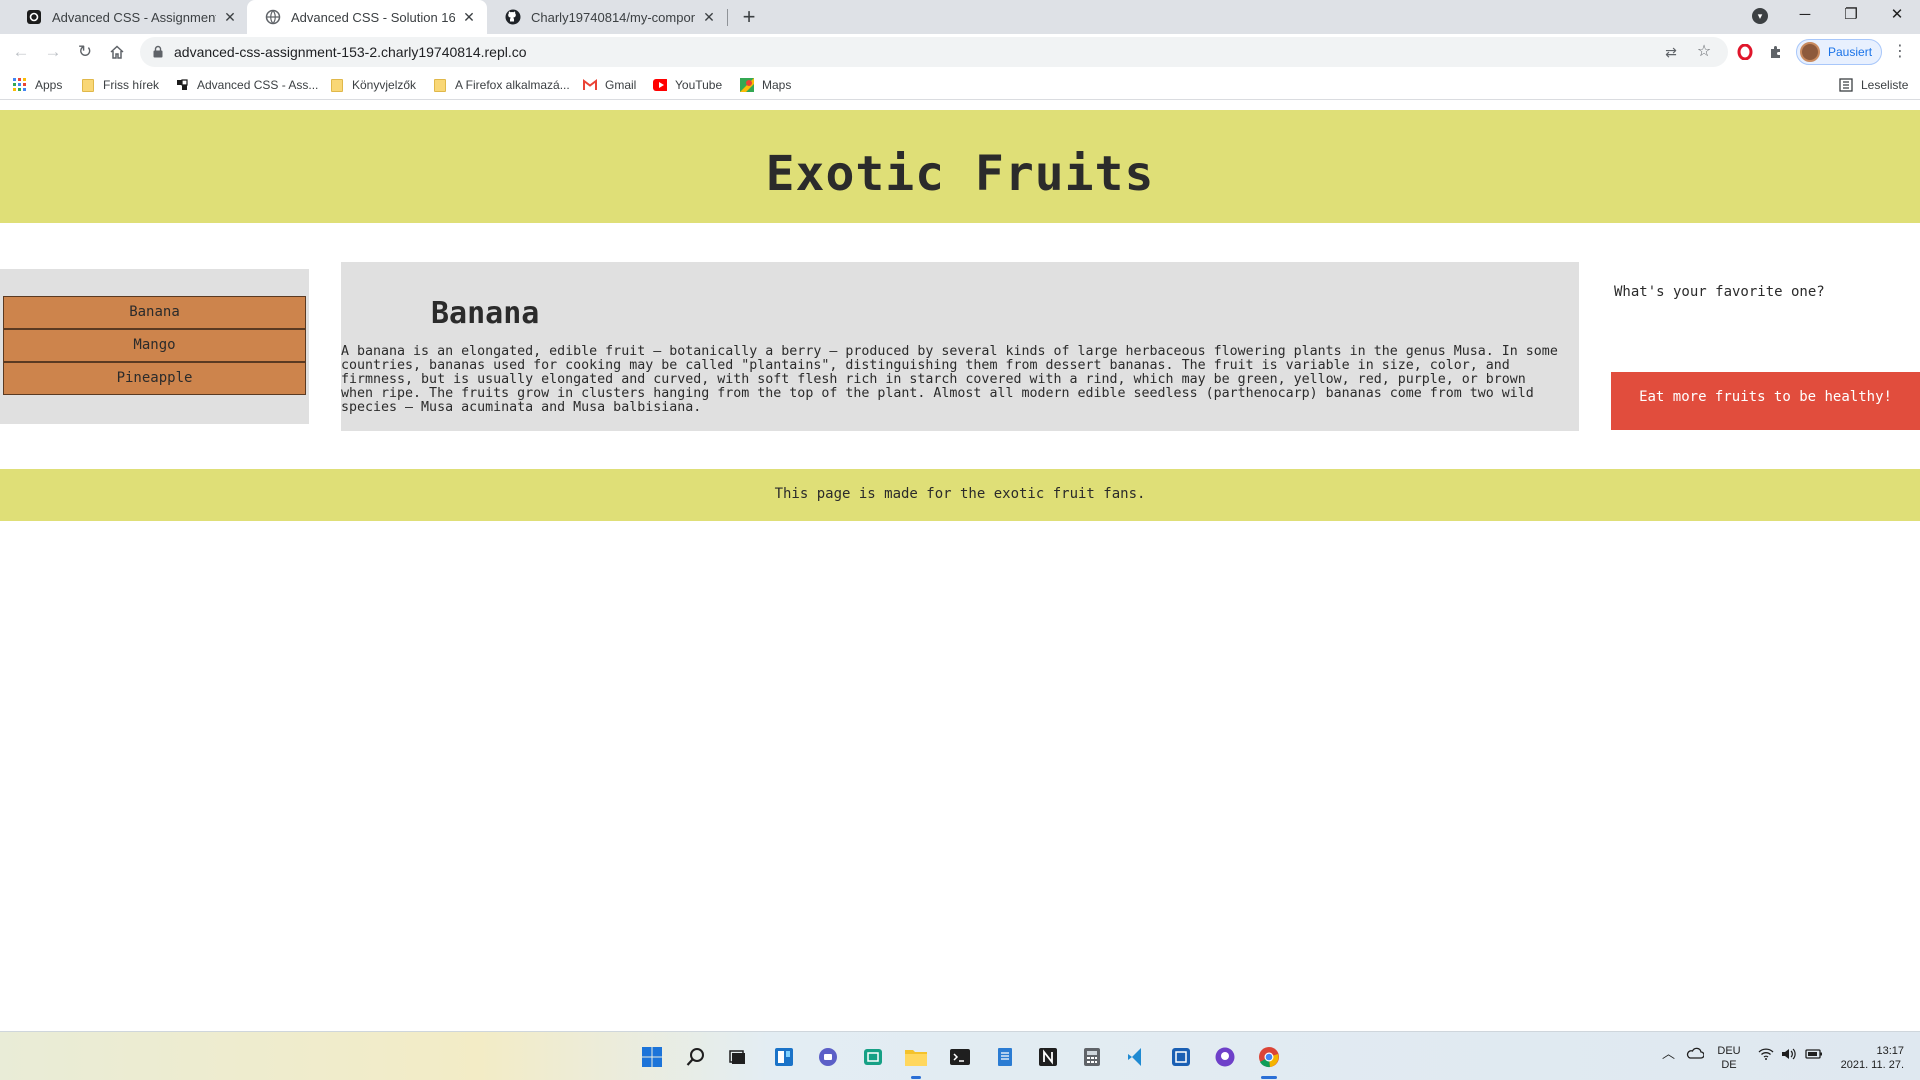  What do you see at coordinates (1766, 1056) in the screenshot?
I see `wifi-icon` at bounding box center [1766, 1056].